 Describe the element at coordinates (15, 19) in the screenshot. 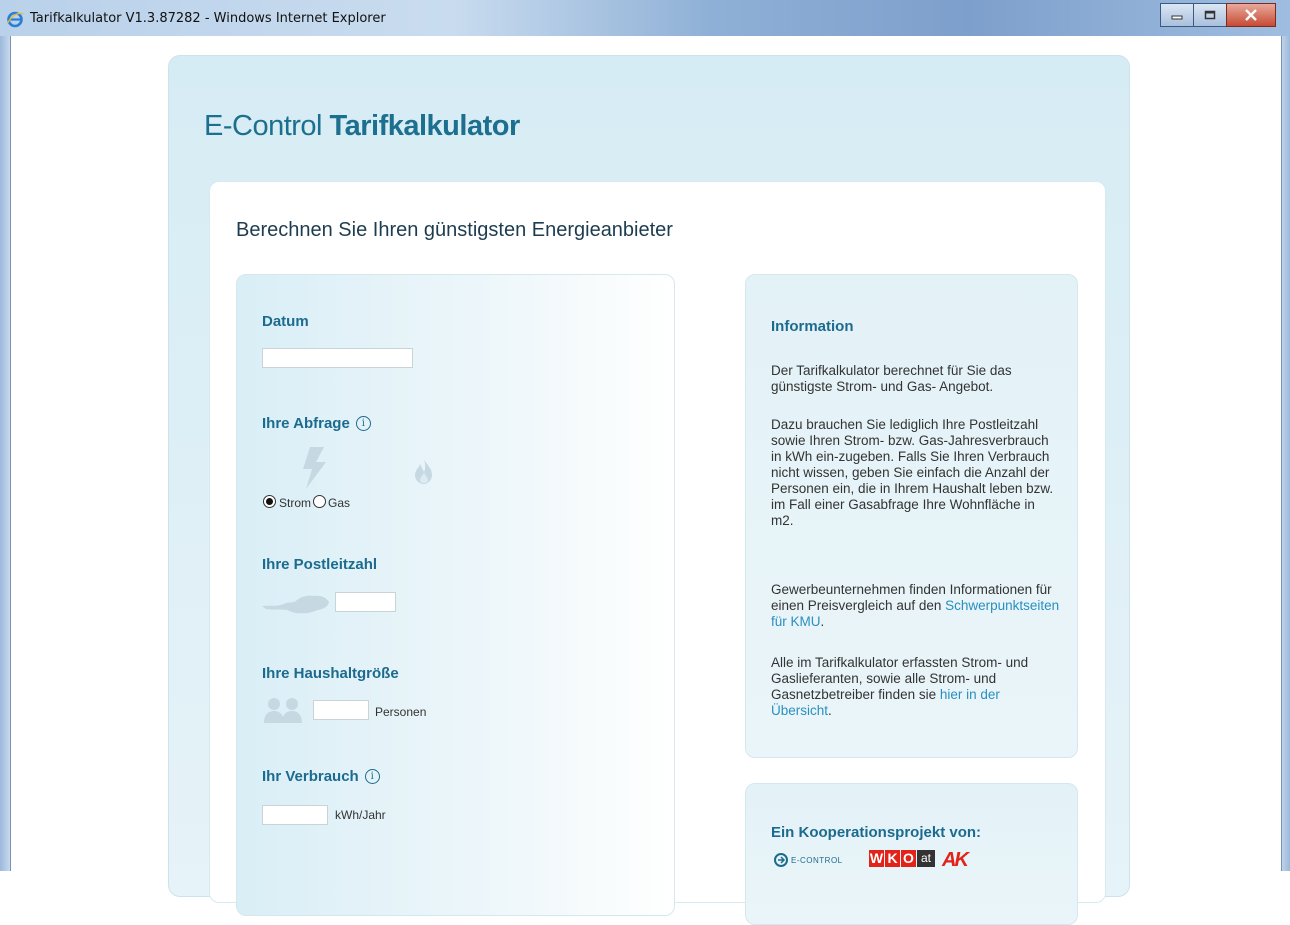

I see `internet-explorer-icon` at that location.